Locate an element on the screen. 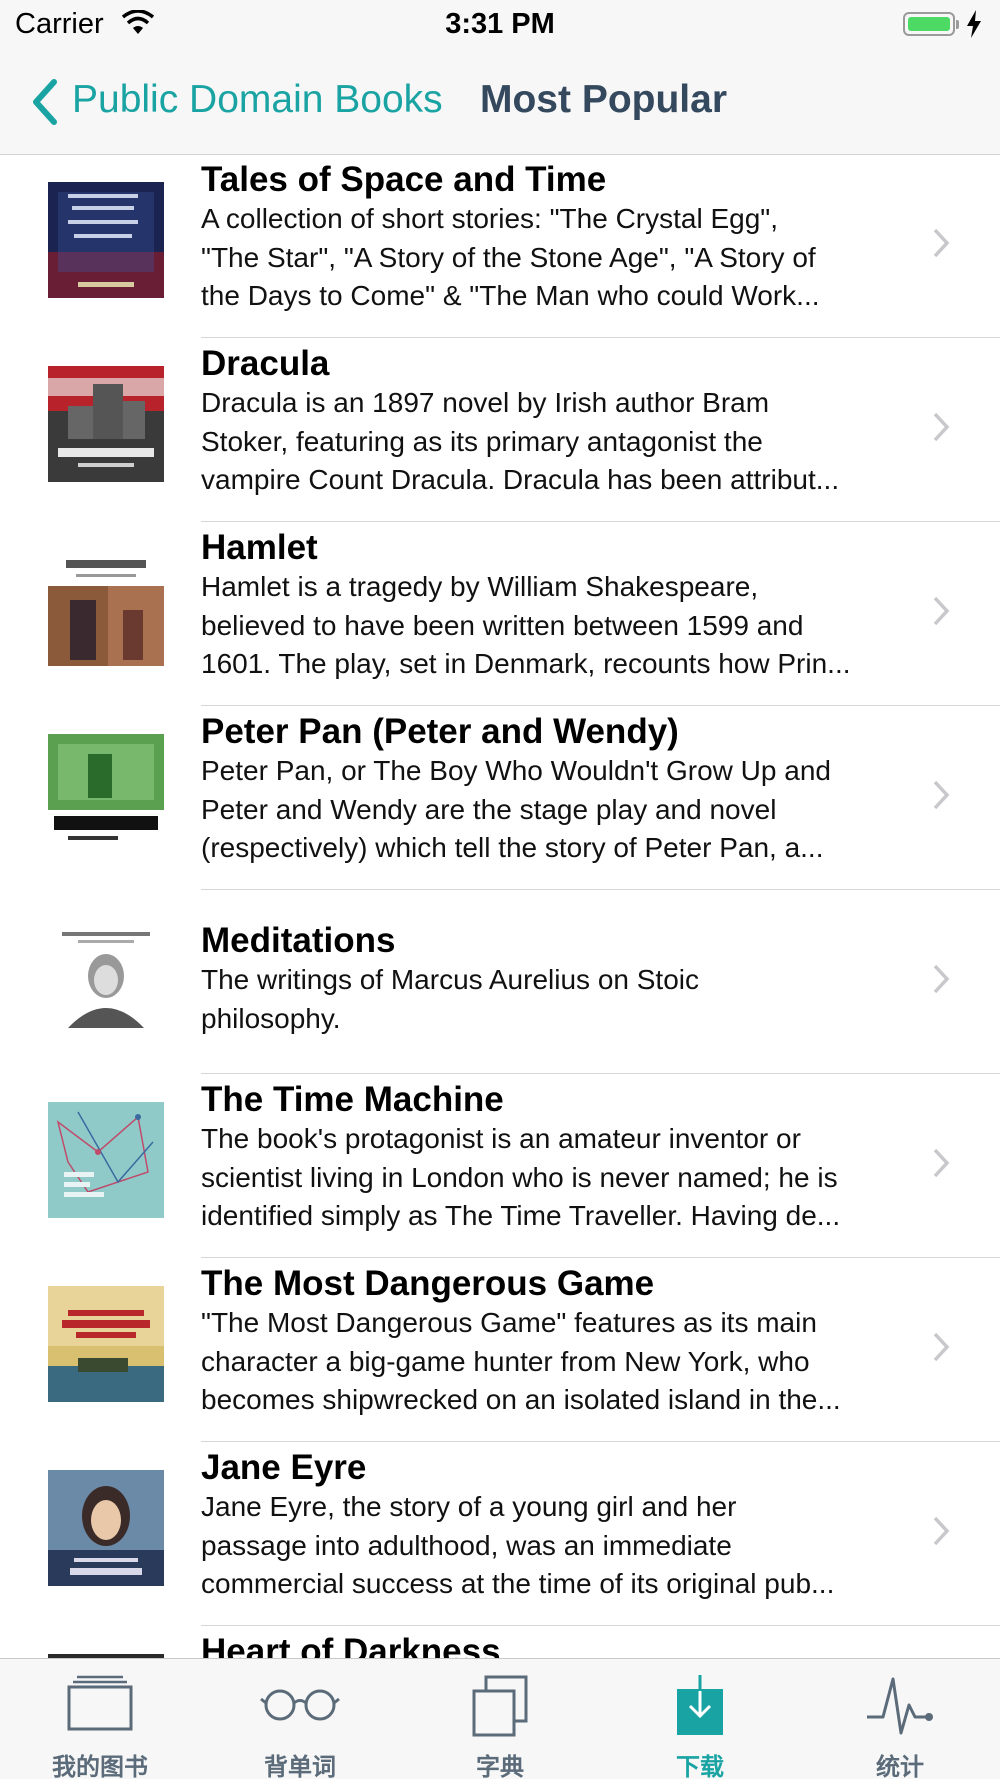 This screenshot has height=1782, width=1000. tab-label: 字典 is located at coordinates (500, 1767).